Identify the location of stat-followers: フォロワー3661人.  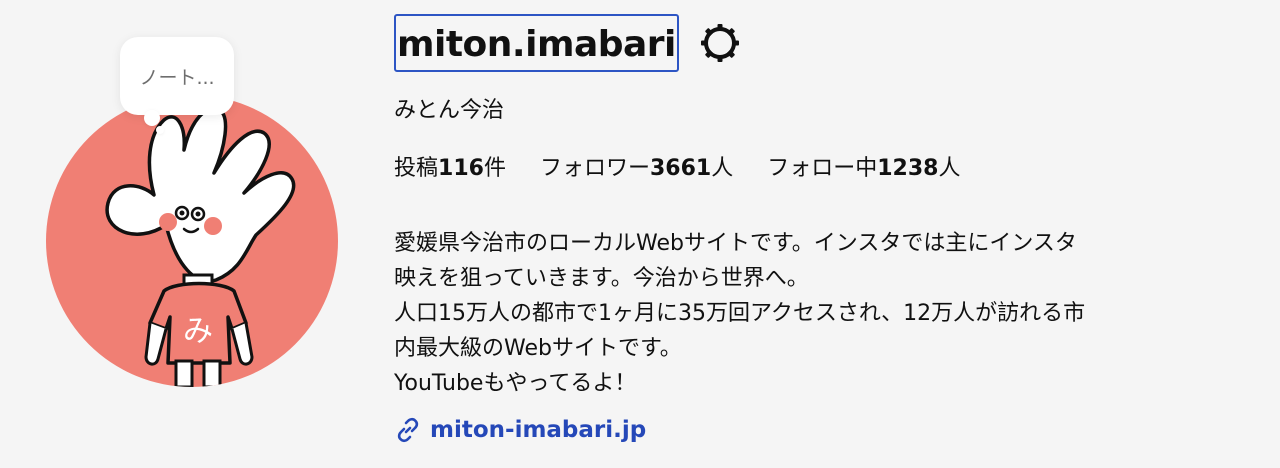
(636, 166).